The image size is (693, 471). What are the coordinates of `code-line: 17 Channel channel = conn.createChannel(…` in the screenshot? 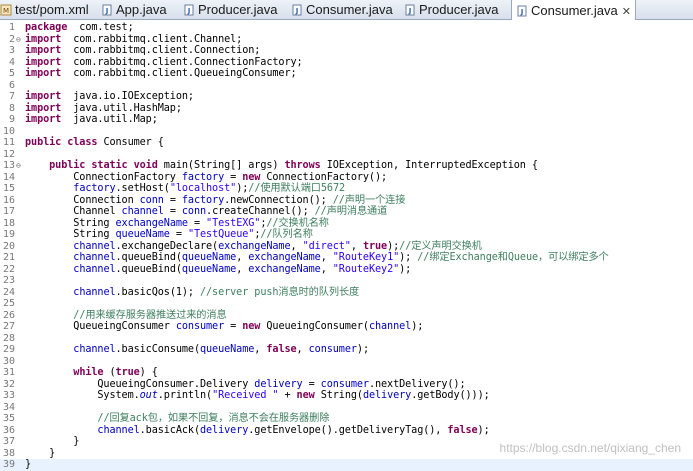 It's located at (346, 212).